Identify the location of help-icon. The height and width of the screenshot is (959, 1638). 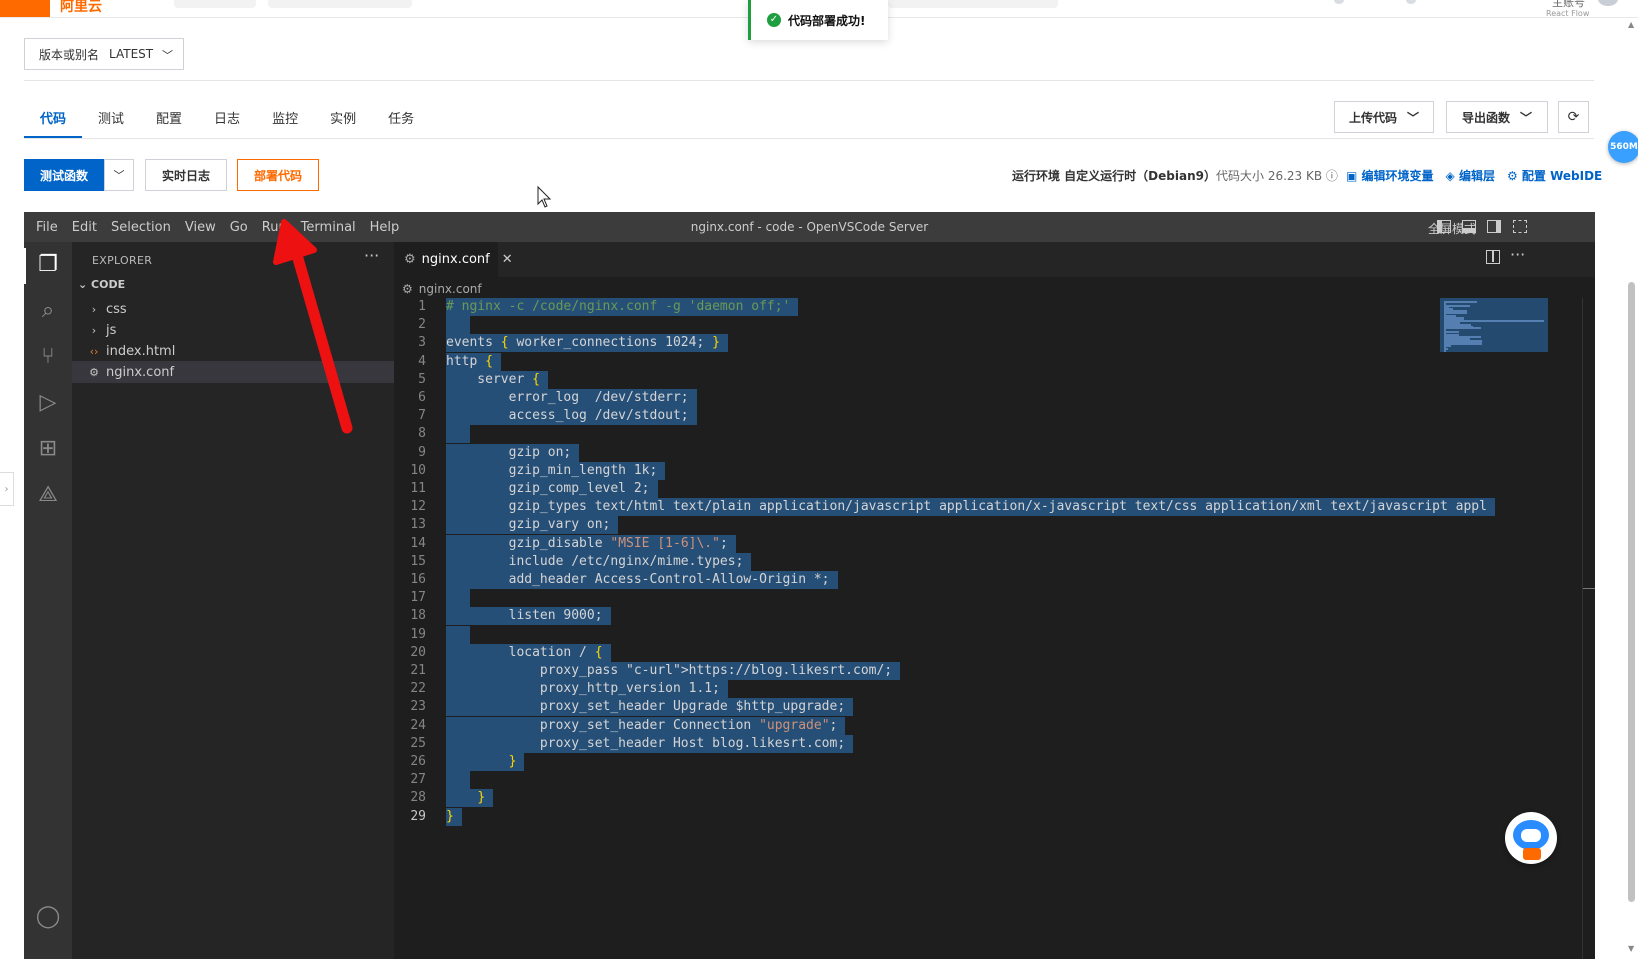
(1411, 2).